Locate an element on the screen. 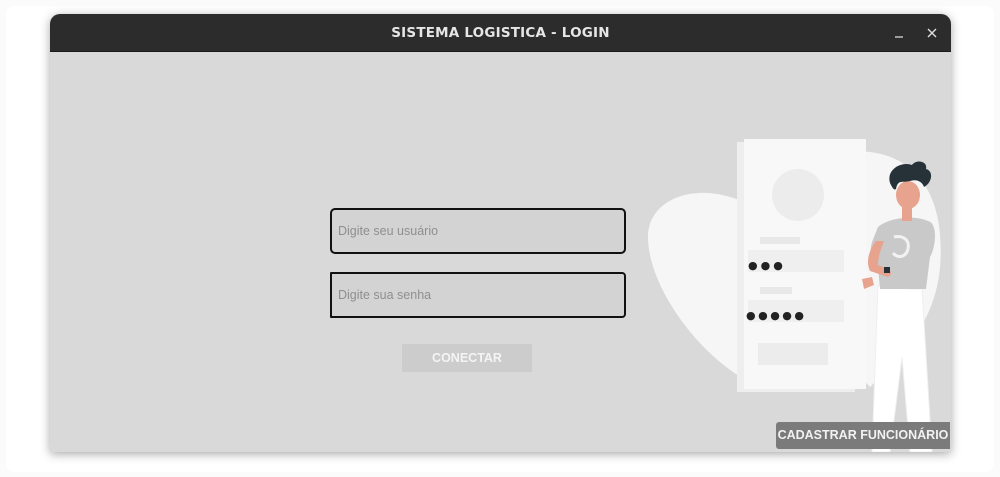  character-neck is located at coordinates (907, 214).